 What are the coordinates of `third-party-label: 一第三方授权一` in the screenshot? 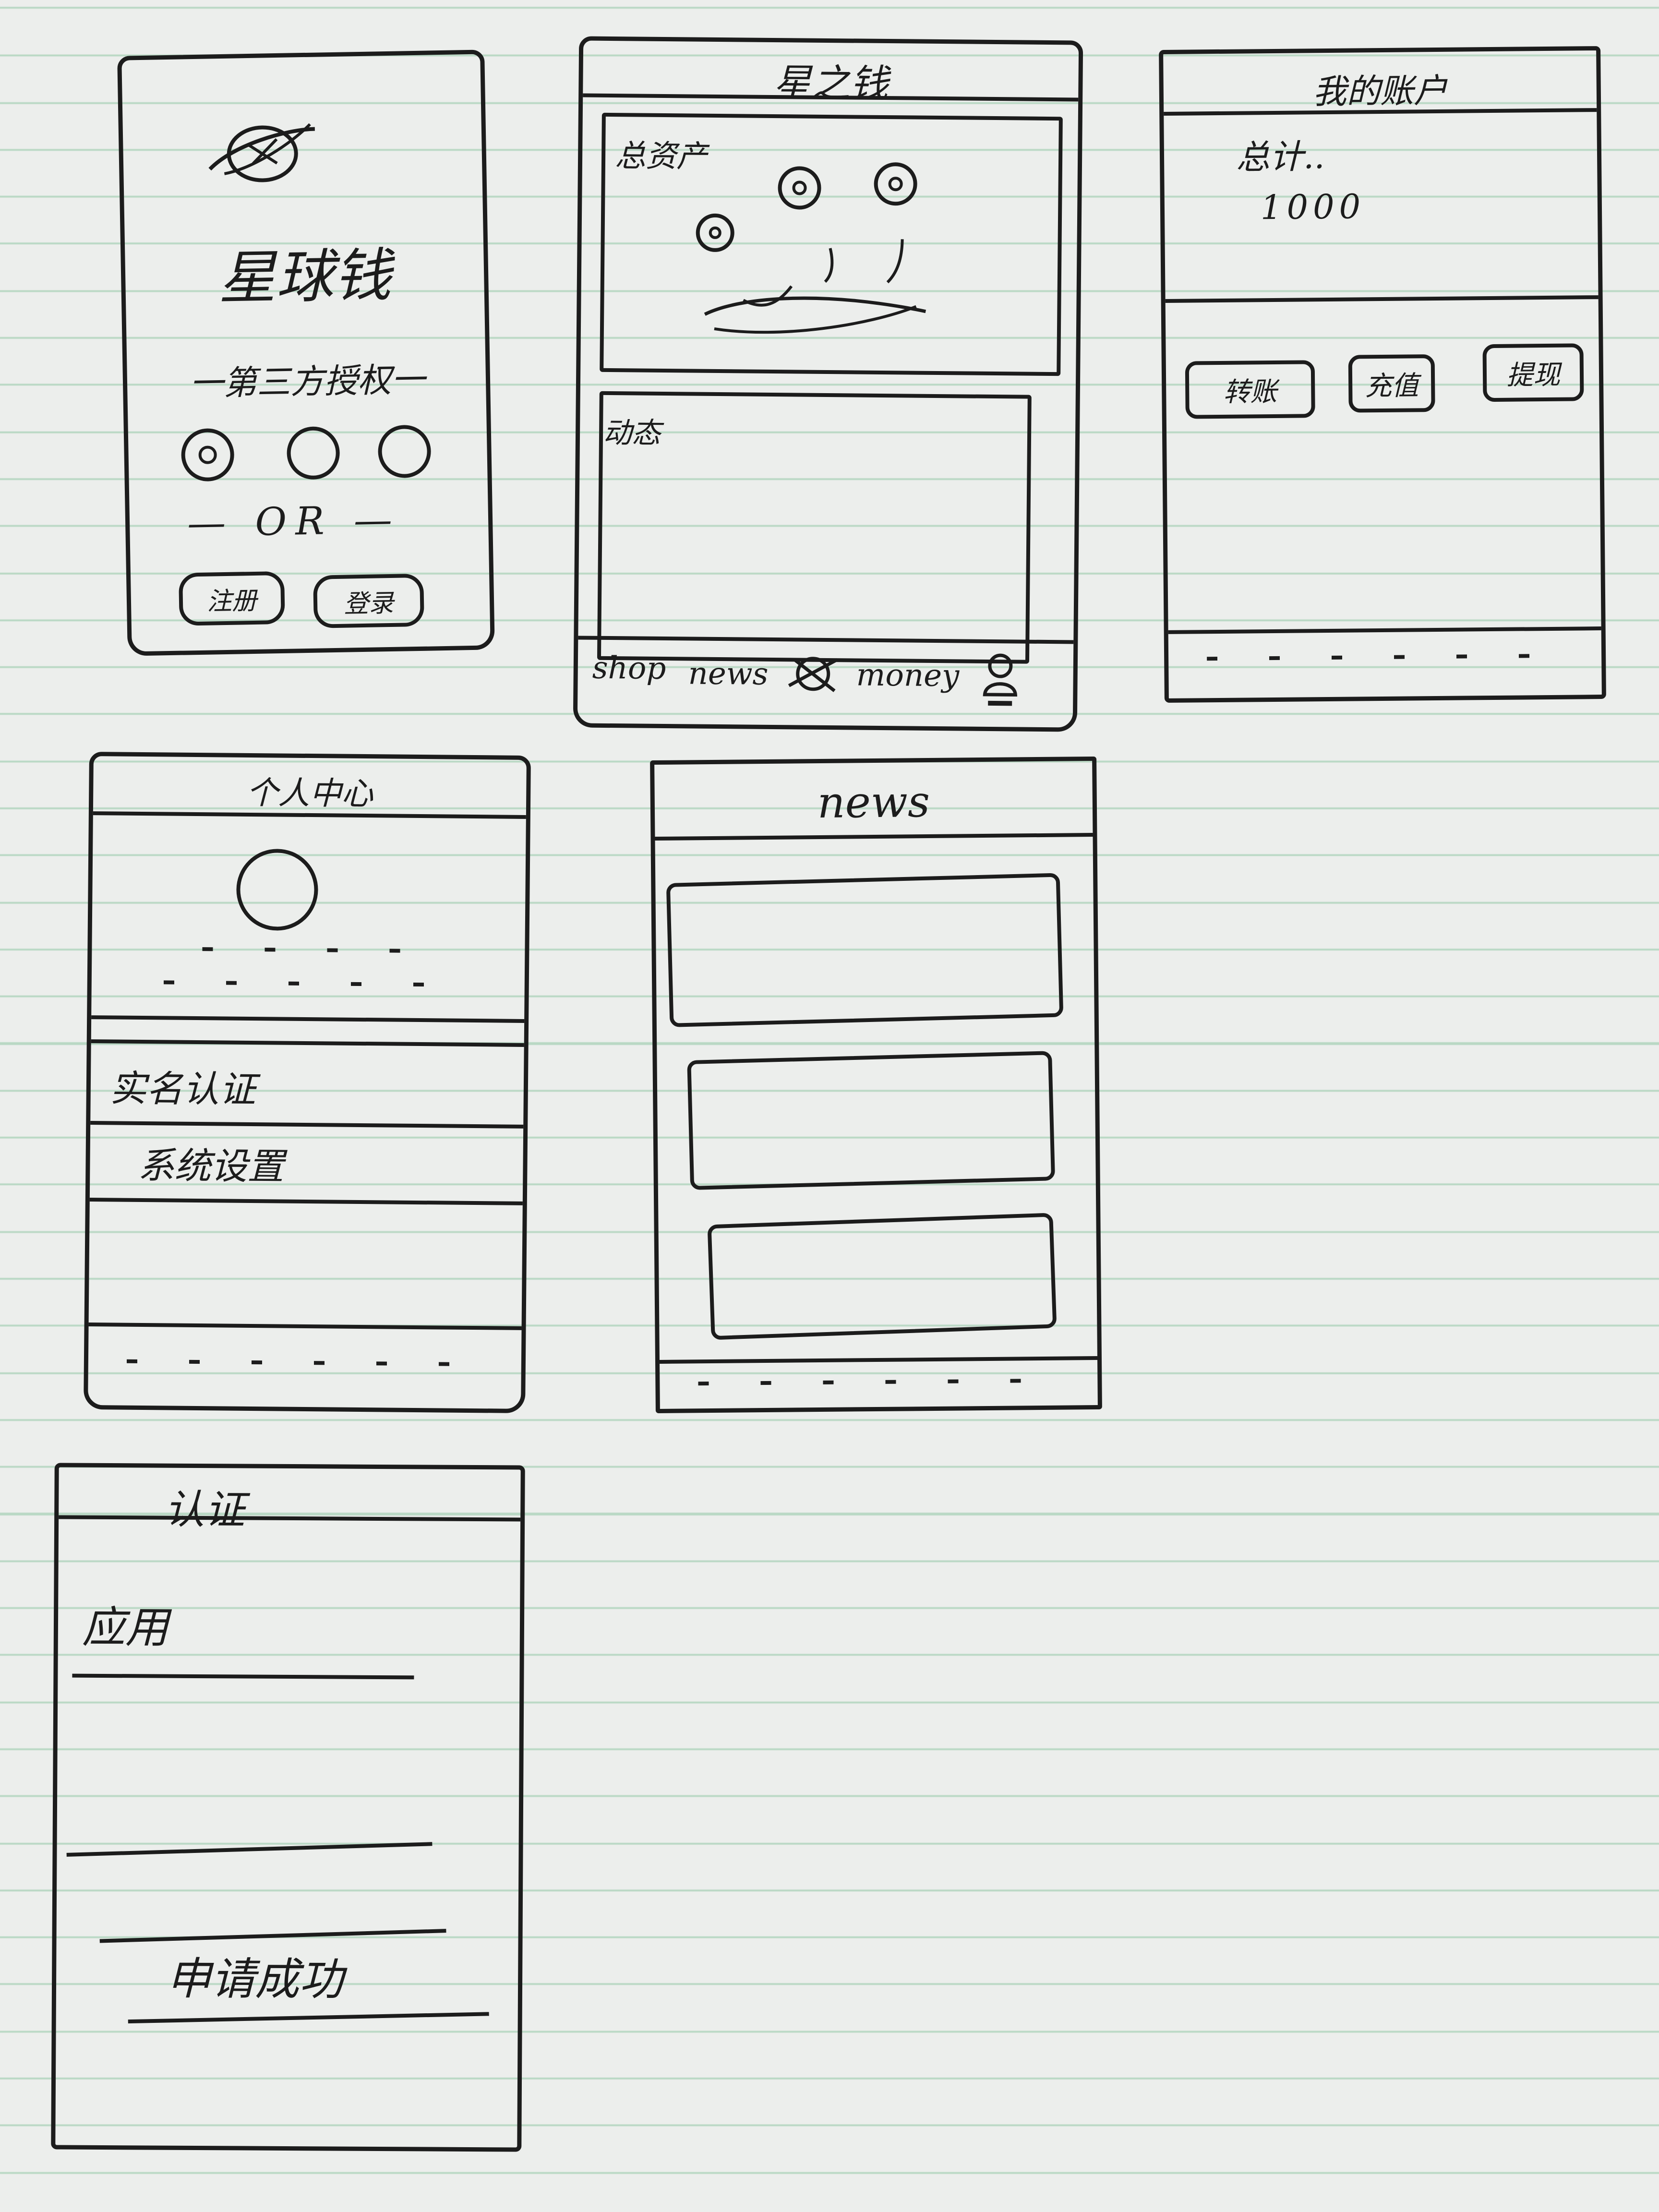 It's located at (307, 382).